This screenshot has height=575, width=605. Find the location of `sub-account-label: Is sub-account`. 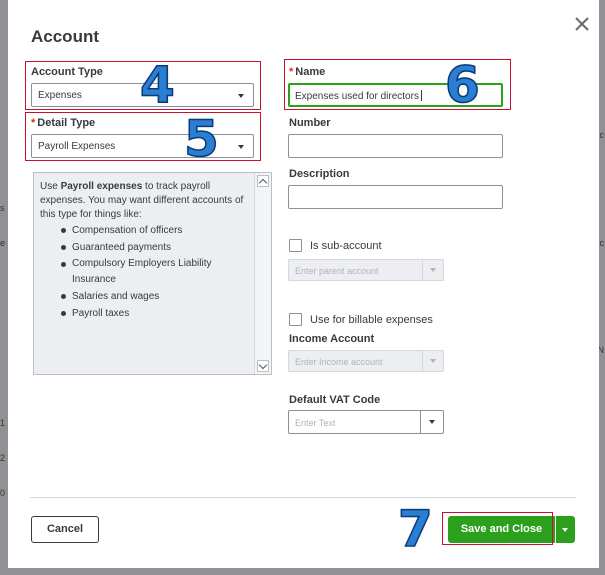

sub-account-label: Is sub-account is located at coordinates (346, 246).